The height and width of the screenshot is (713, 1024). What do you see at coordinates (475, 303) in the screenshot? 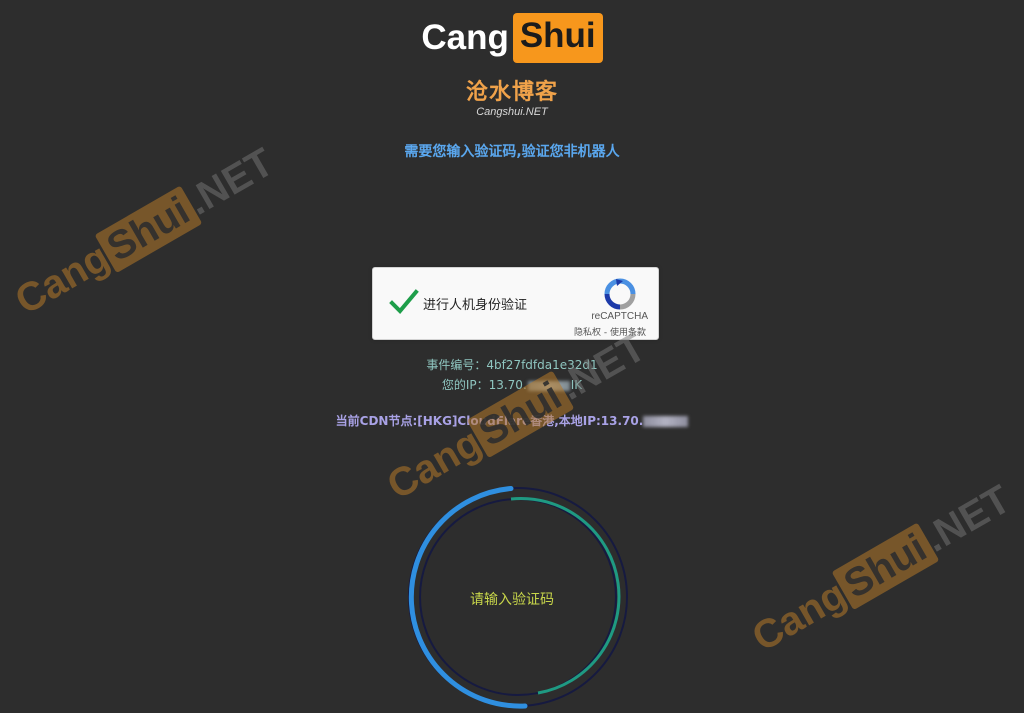
I see `recaptcha-label: 进行人机身份验证` at bounding box center [475, 303].